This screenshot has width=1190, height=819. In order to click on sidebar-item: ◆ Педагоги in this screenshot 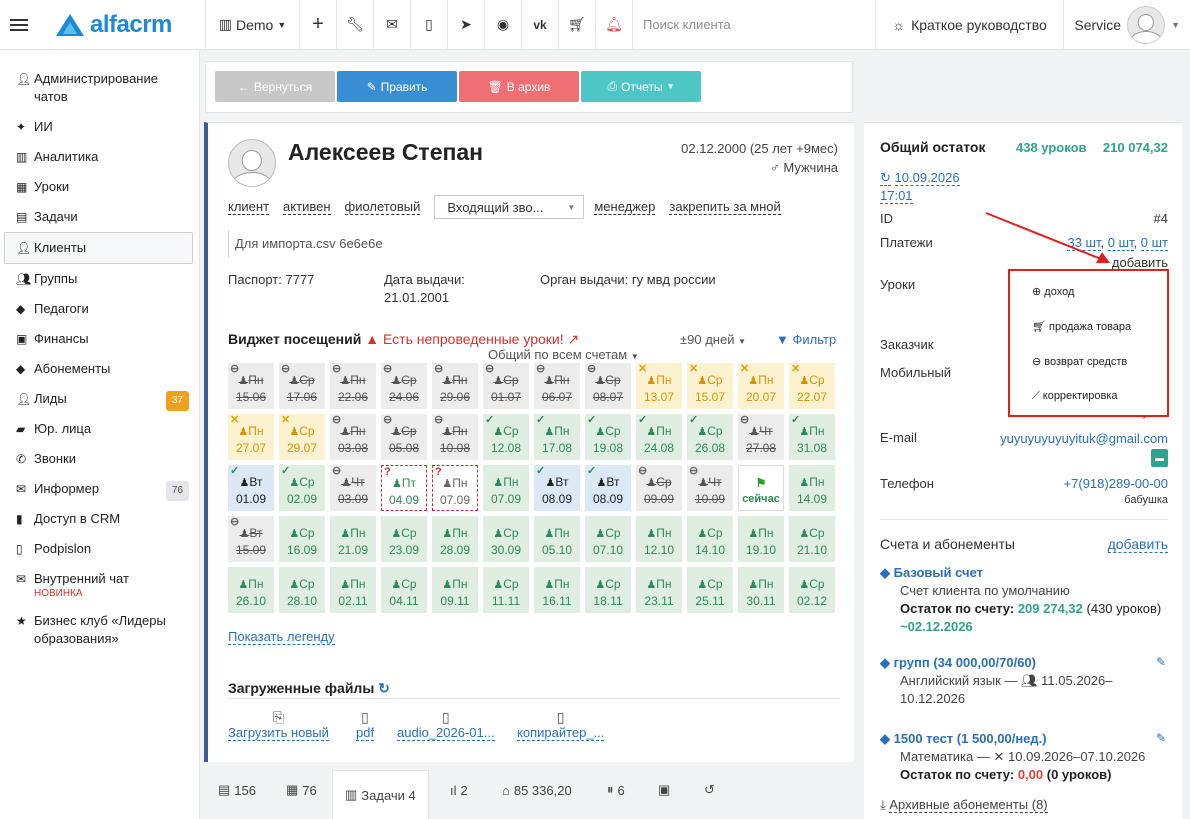, I will do `click(99, 309)`.